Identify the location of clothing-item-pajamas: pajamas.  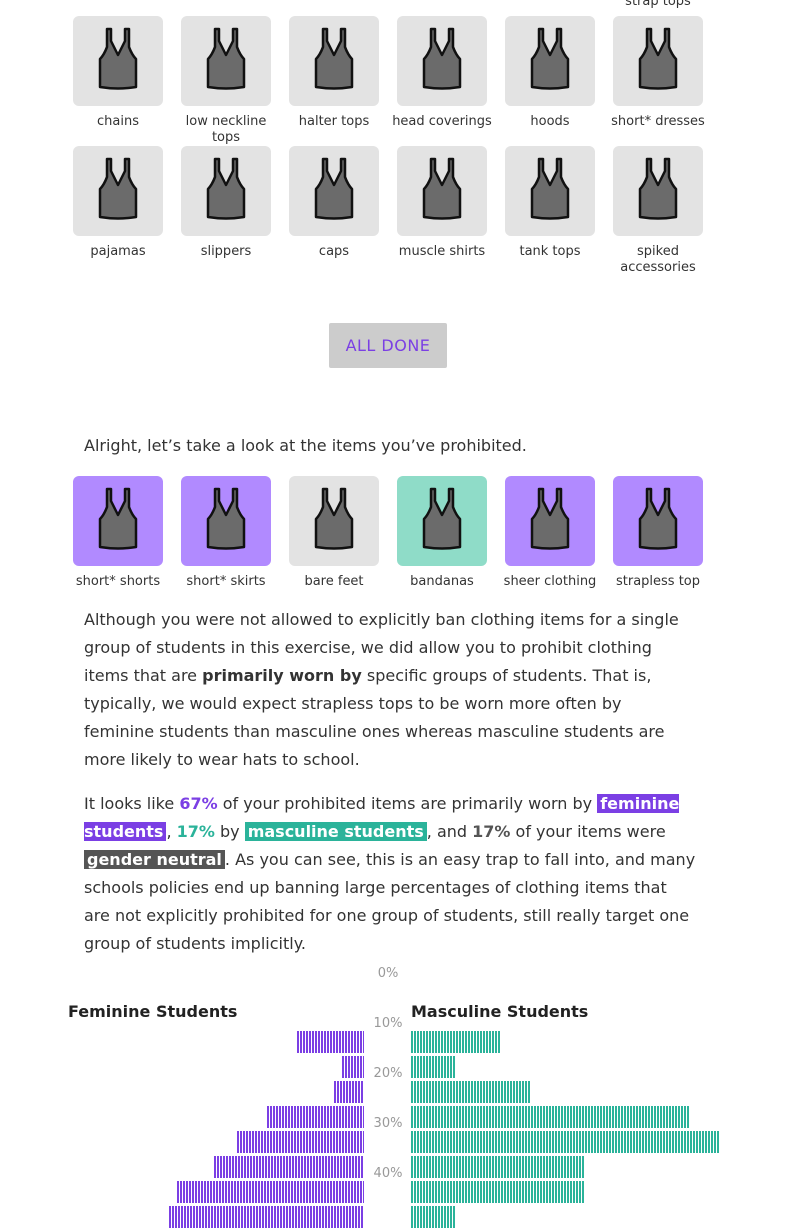
(118, 203).